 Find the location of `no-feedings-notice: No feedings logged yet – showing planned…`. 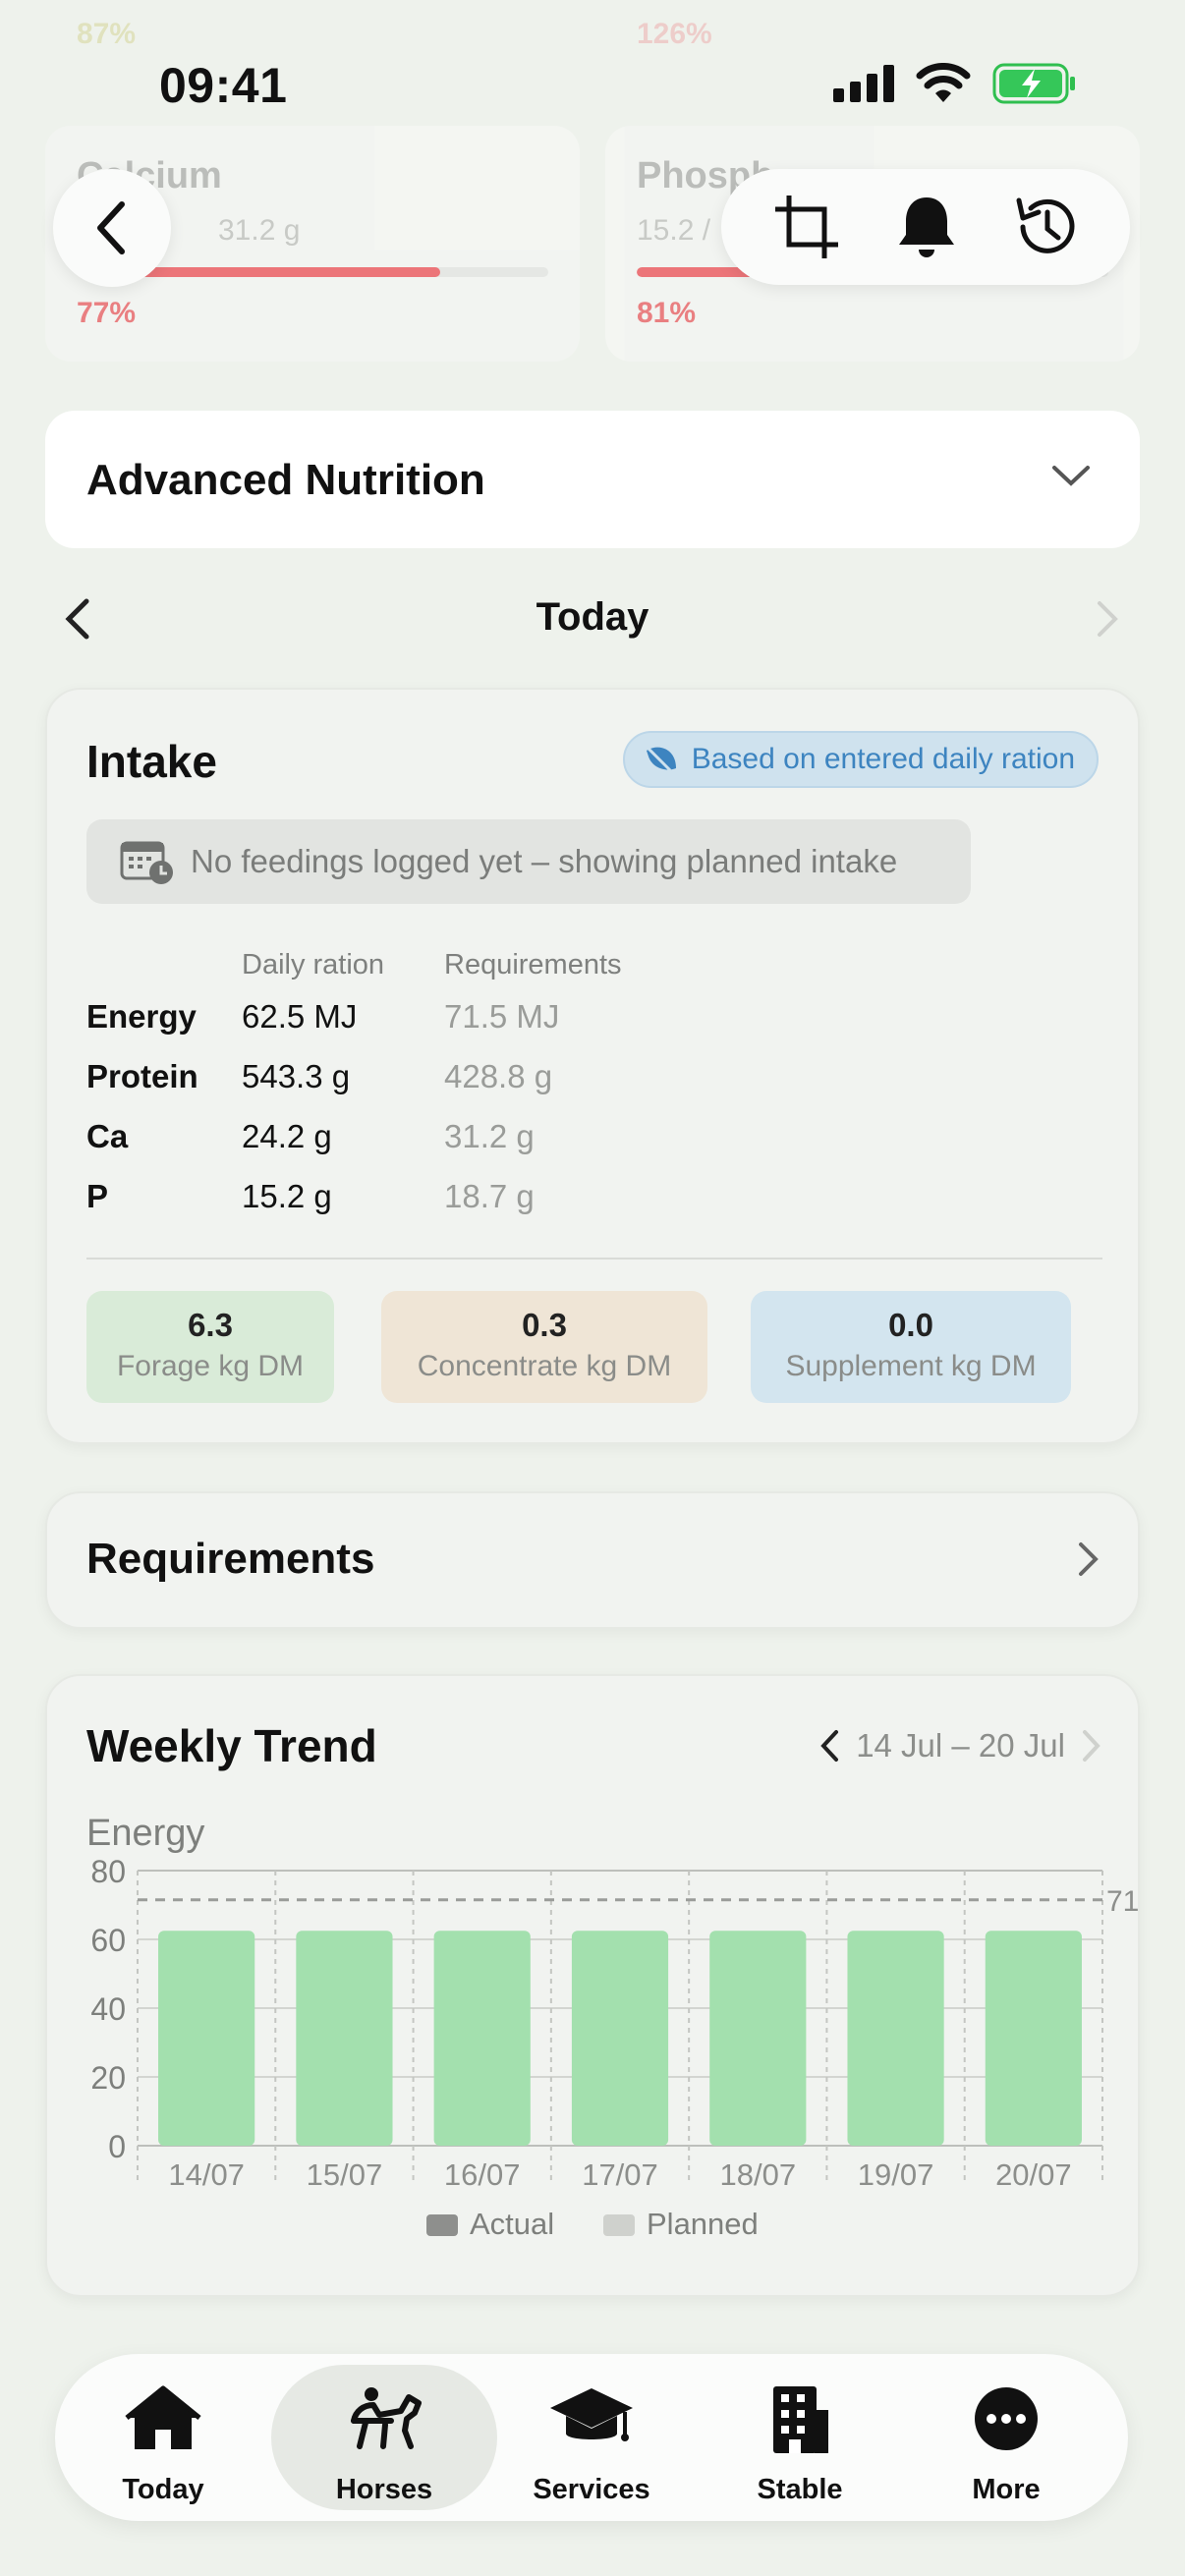

no-feedings-notice: No feedings logged yet – showing planned… is located at coordinates (528, 861).